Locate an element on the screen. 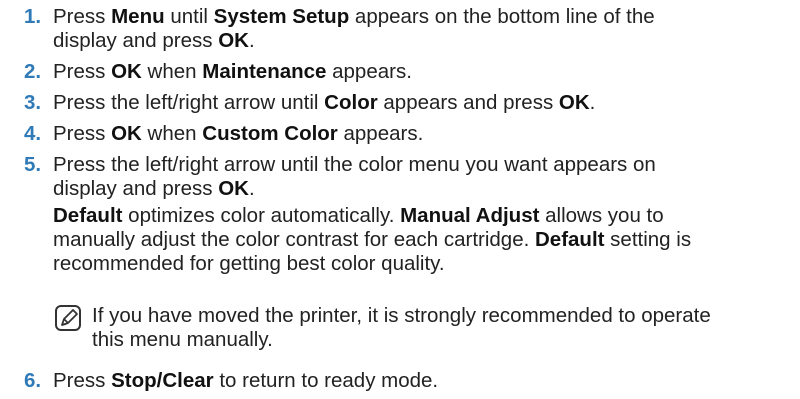 The image size is (800, 399). step-number: 6. is located at coordinates (33, 380).